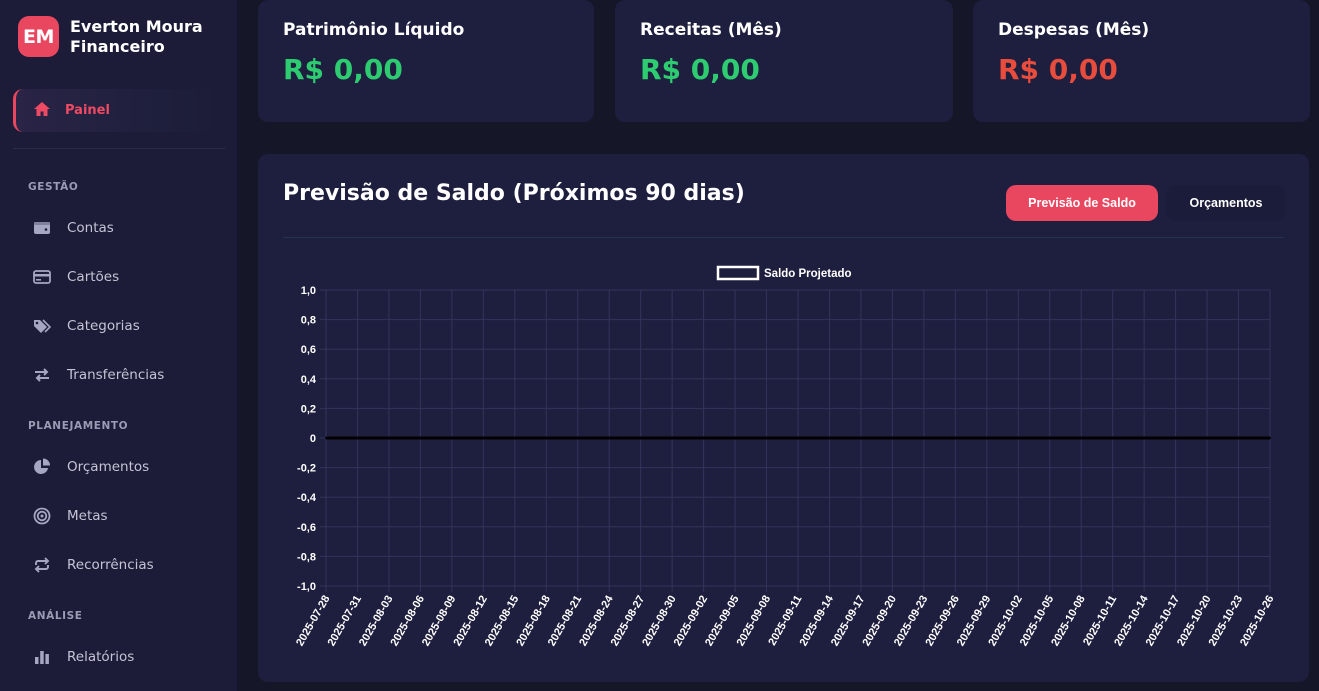 This screenshot has height=691, width=1319. Describe the element at coordinates (808, 274) in the screenshot. I see `legend-label: Saldo Projetado` at that location.